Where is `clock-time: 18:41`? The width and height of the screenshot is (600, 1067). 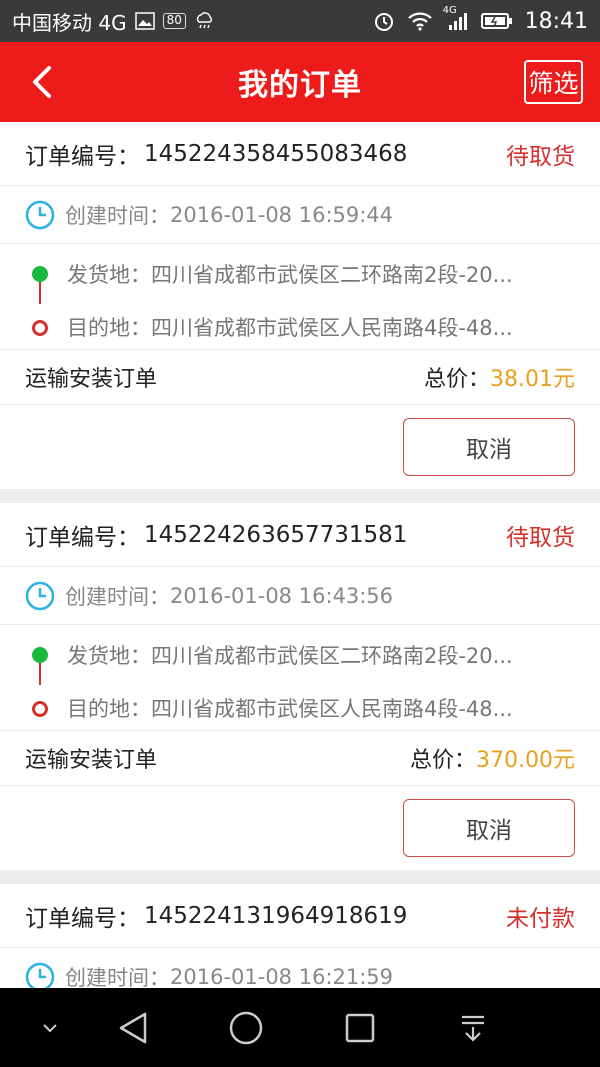
clock-time: 18:41 is located at coordinates (556, 21).